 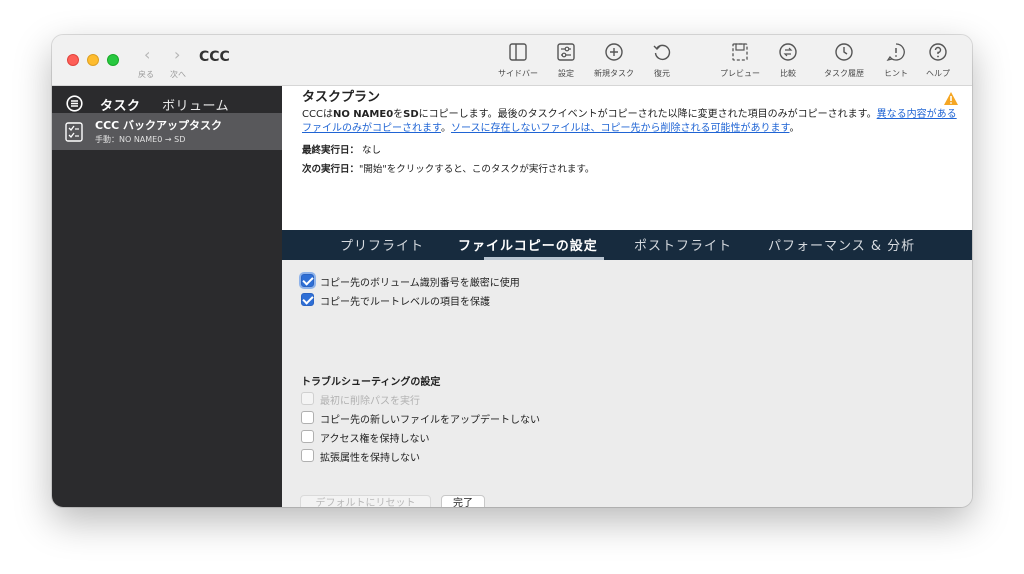 What do you see at coordinates (195, 104) in the screenshot?
I see `tab-volumes: ボリューム` at bounding box center [195, 104].